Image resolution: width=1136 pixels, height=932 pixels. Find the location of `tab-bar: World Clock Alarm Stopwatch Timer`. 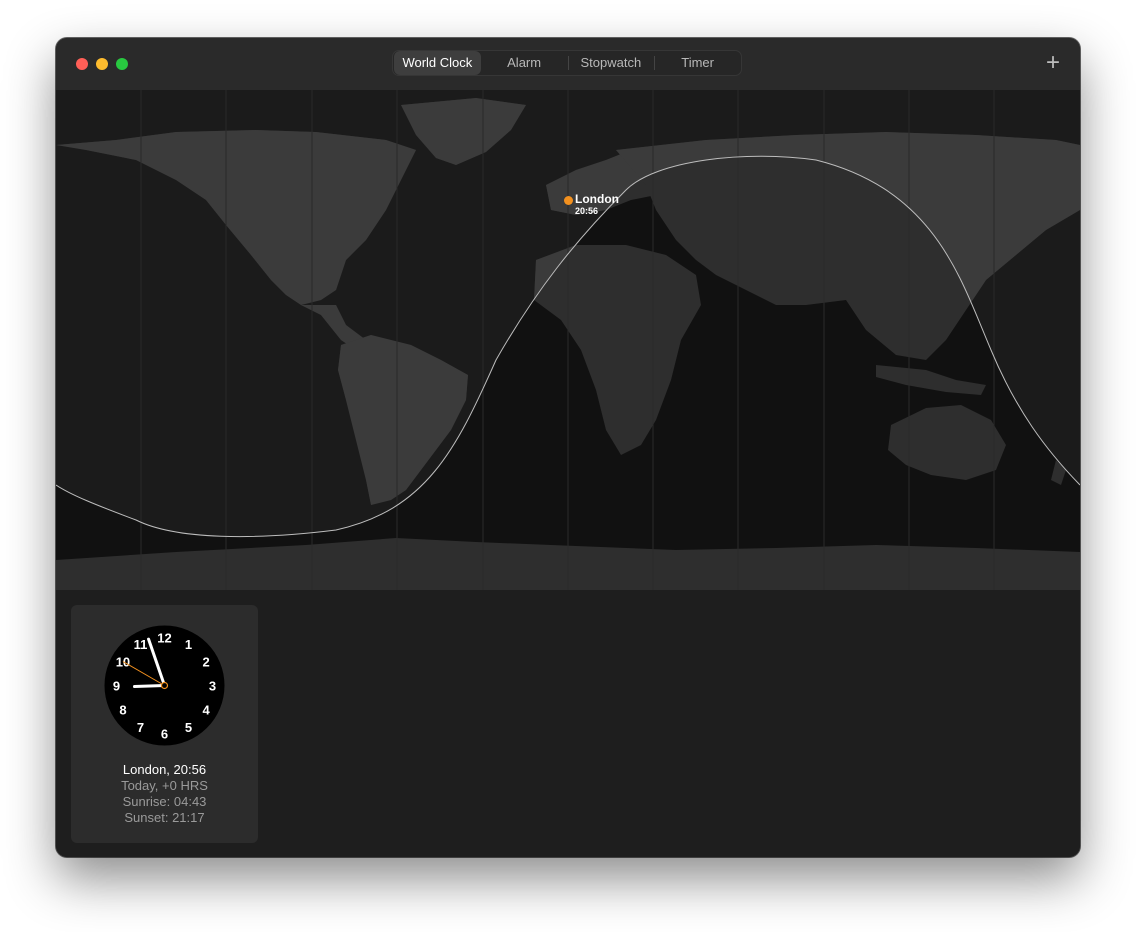

tab-bar: World Clock Alarm Stopwatch Timer is located at coordinates (567, 63).